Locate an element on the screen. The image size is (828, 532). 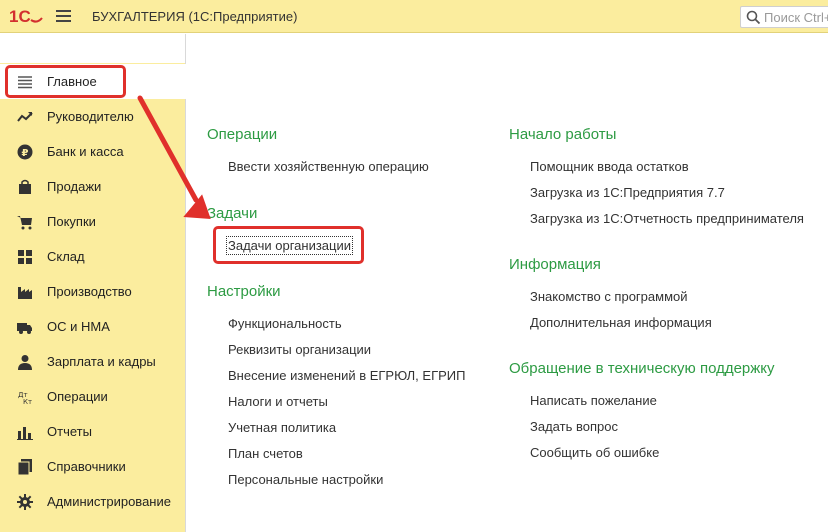
section-title: Информация is located at coordinates (555, 264).